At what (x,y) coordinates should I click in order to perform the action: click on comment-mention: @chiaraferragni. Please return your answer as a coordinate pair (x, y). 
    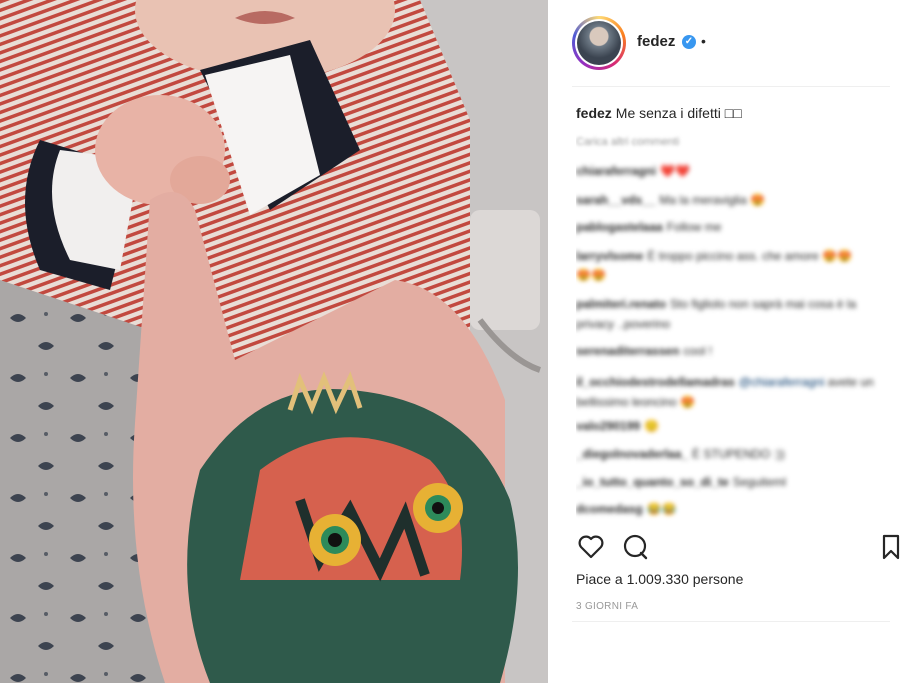
    Looking at the image, I should click on (782, 382).